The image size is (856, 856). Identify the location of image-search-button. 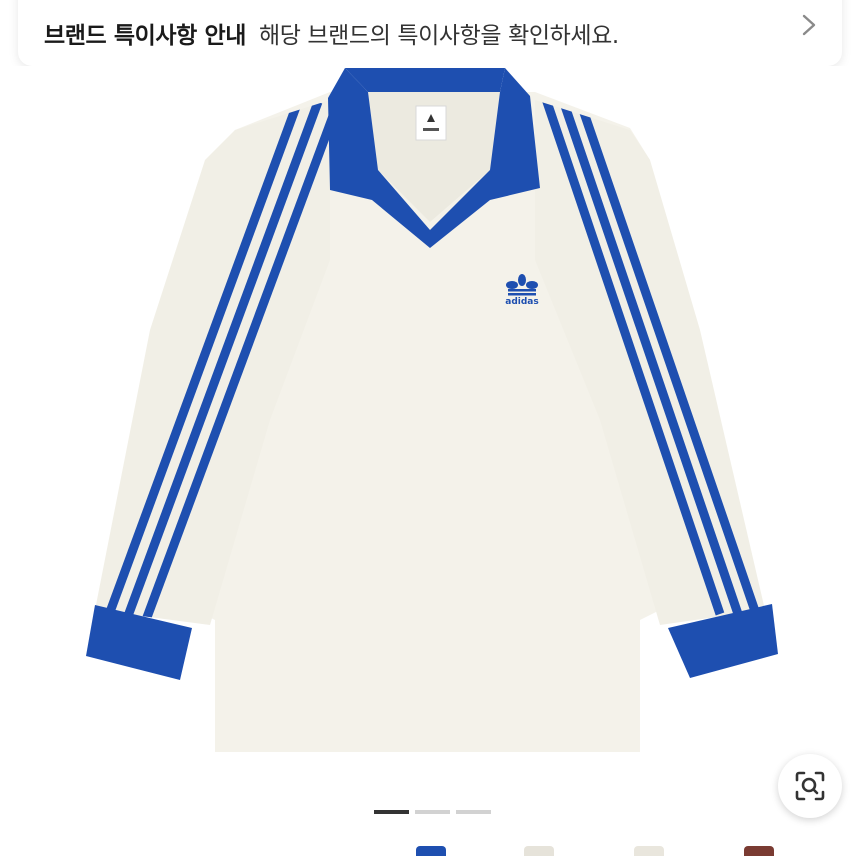
(810, 786).